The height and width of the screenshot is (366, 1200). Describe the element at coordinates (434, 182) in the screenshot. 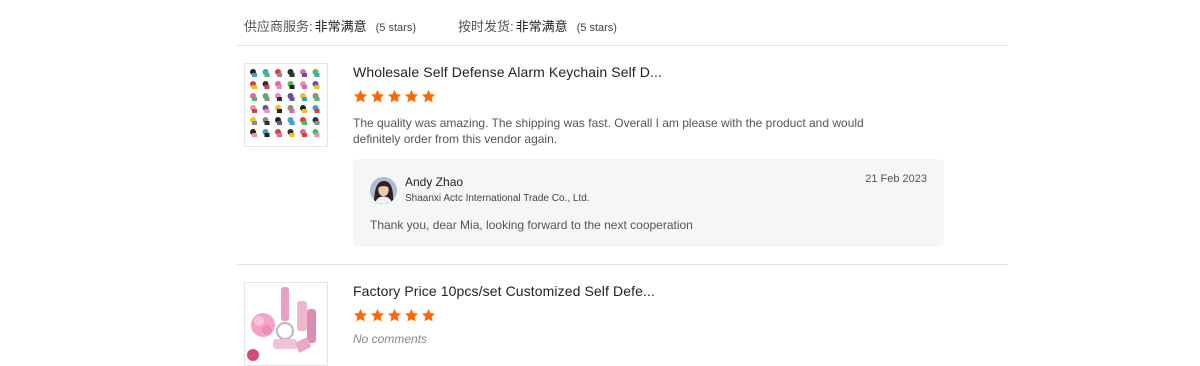

I see `reply-author-name: Andy Zhao` at that location.